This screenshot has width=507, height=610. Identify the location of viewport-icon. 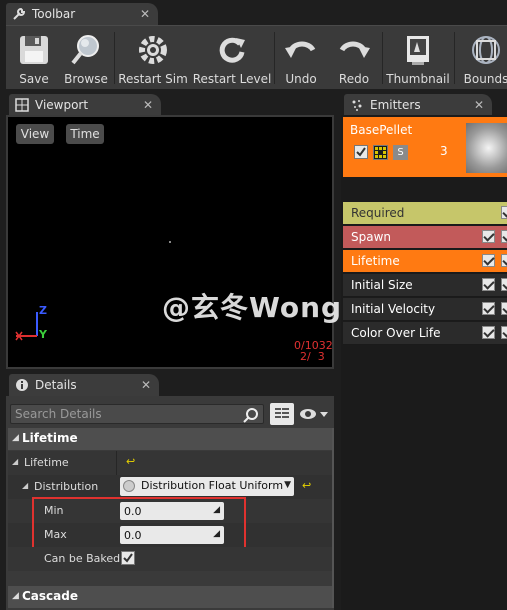
(22, 105).